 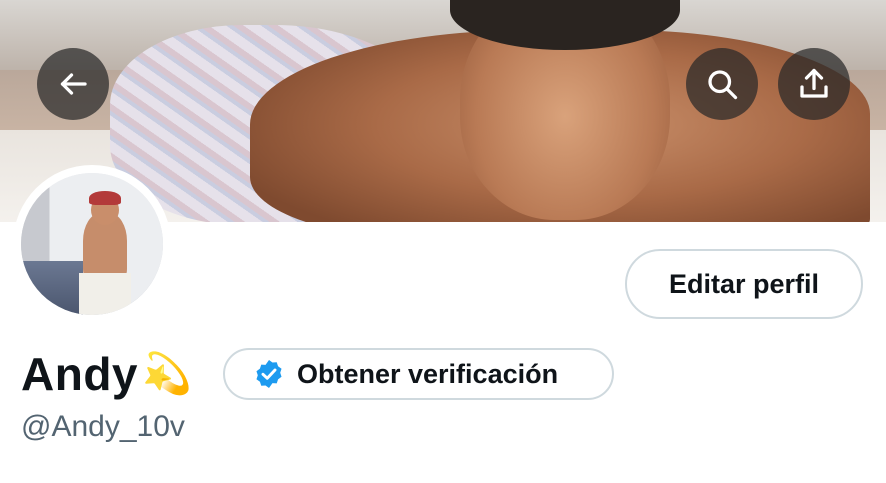 I want to click on share-button, so click(x=814, y=84).